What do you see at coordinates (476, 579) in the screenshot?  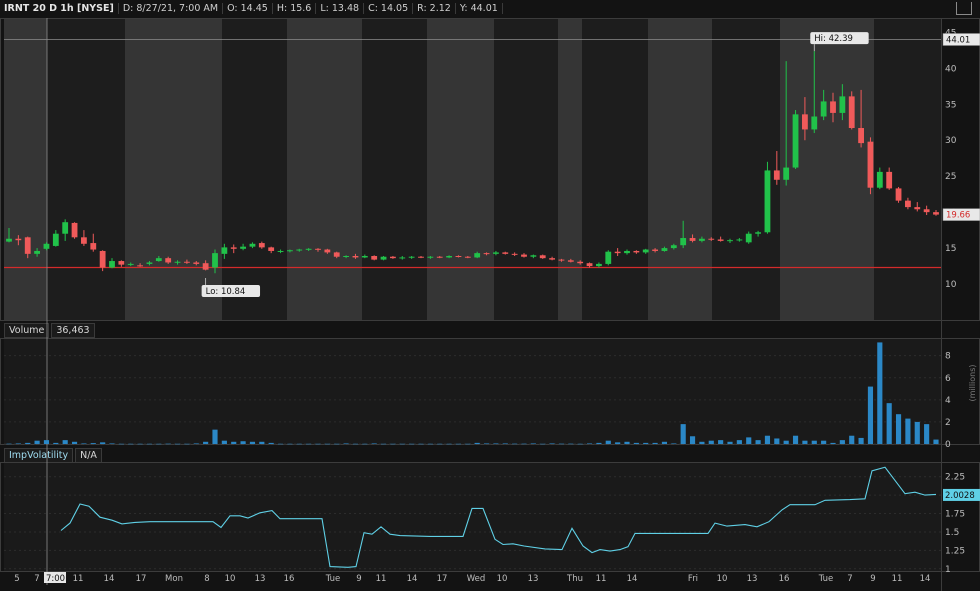 I see `x-tick-label: Wed` at bounding box center [476, 579].